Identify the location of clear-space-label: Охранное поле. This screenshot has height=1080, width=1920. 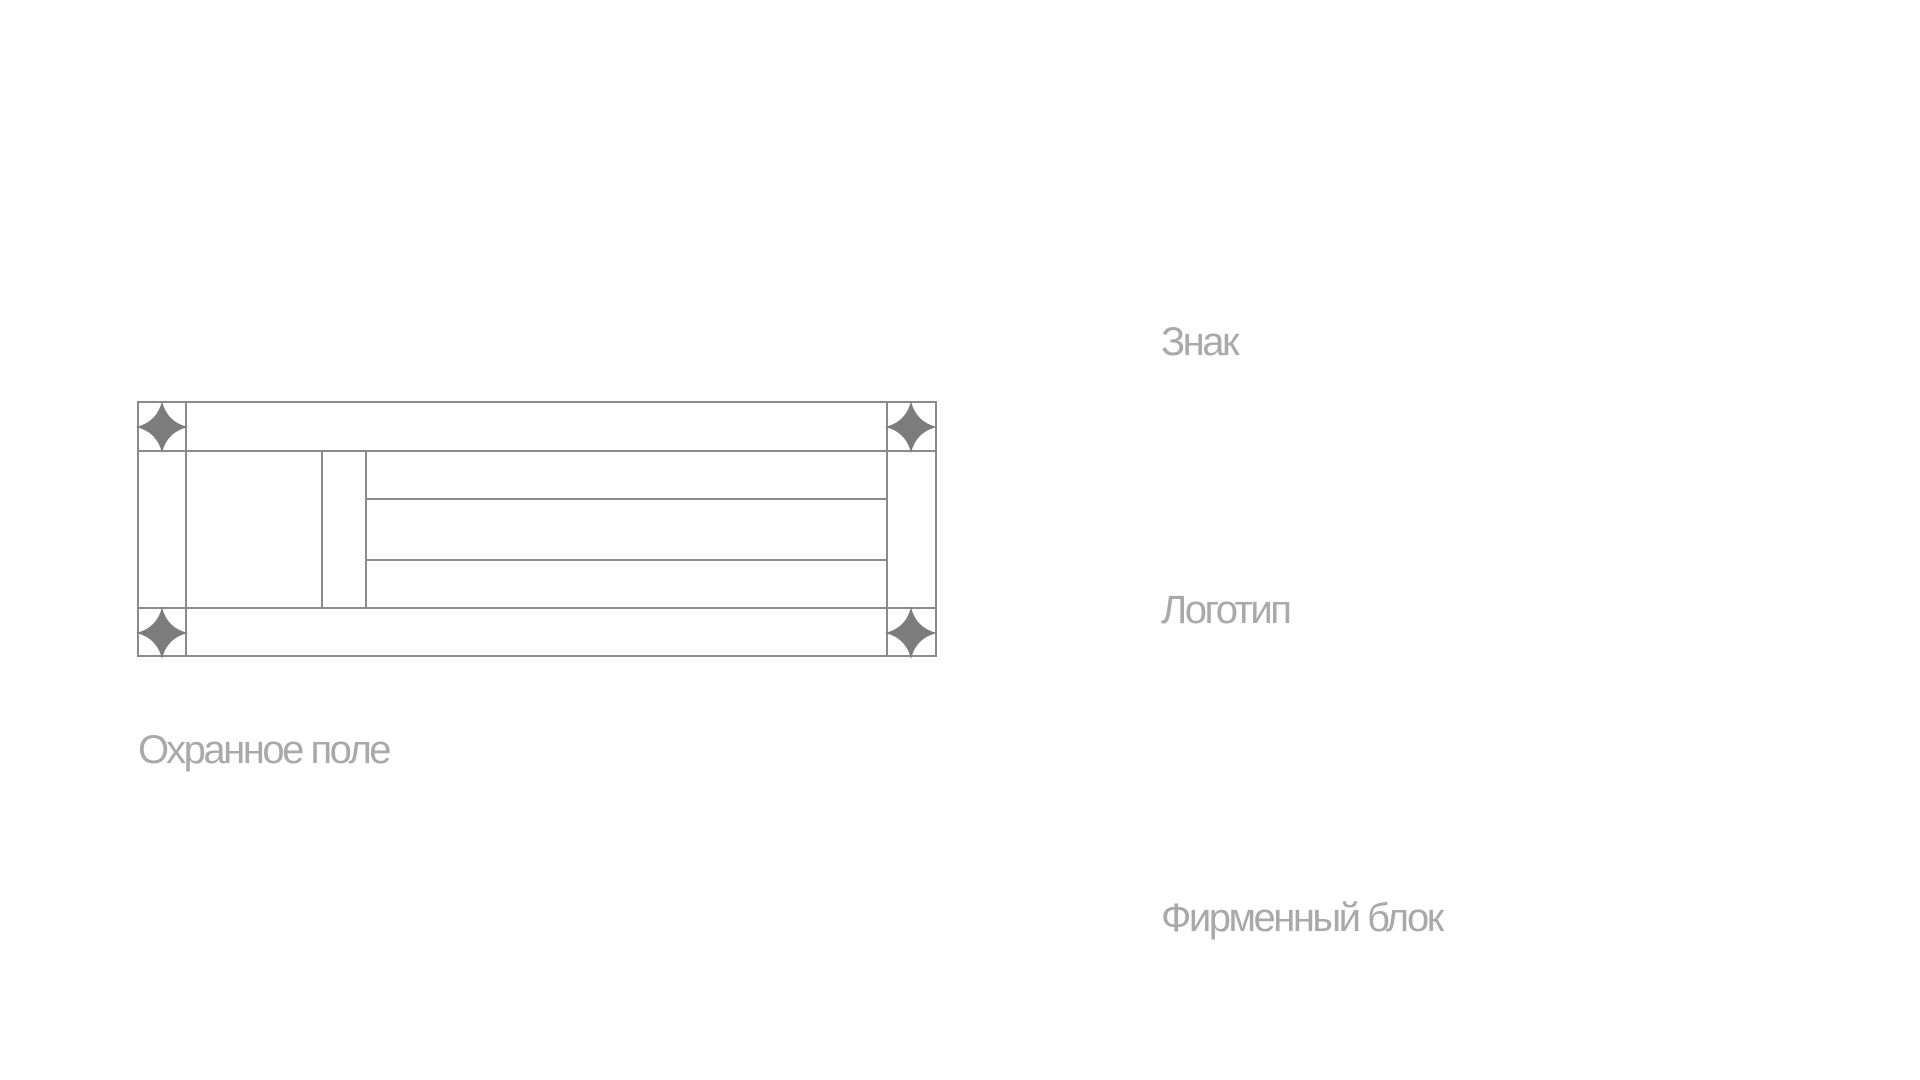
(265, 750).